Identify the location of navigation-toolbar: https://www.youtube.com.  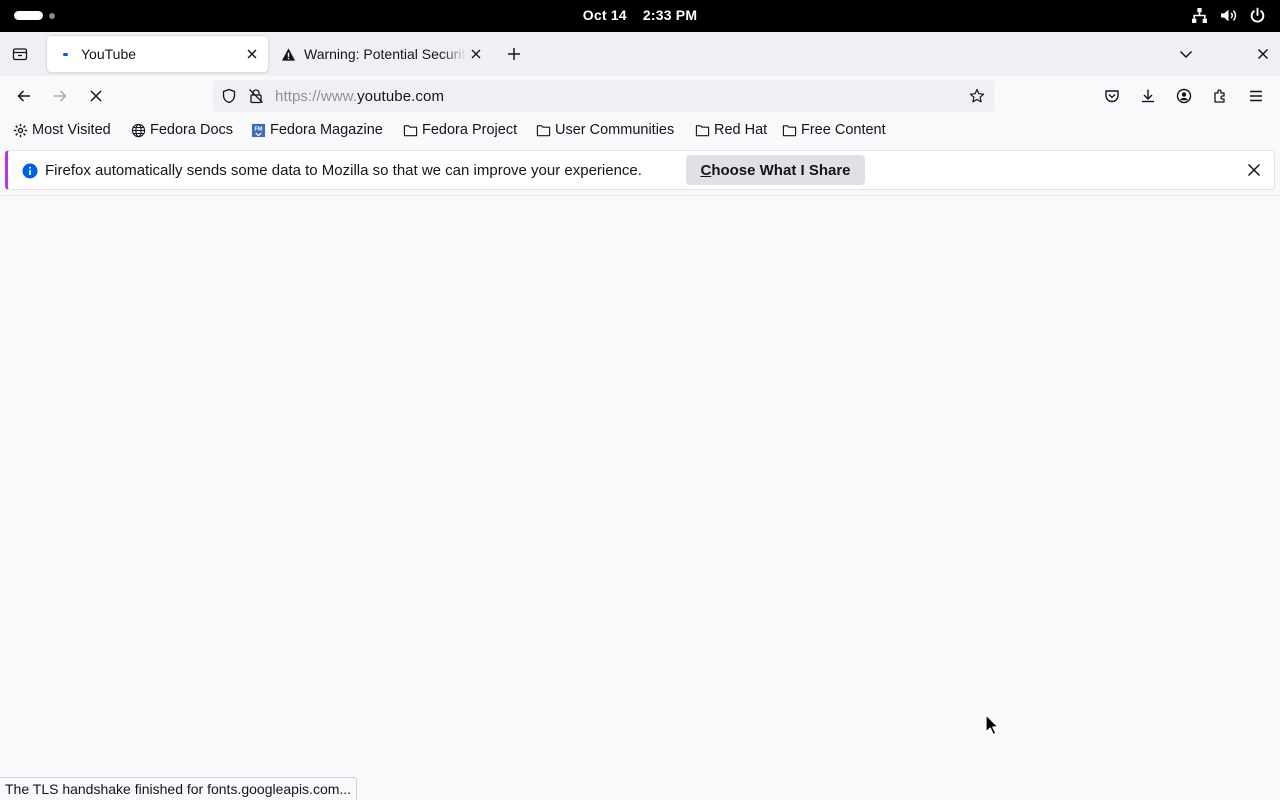
(640, 96).